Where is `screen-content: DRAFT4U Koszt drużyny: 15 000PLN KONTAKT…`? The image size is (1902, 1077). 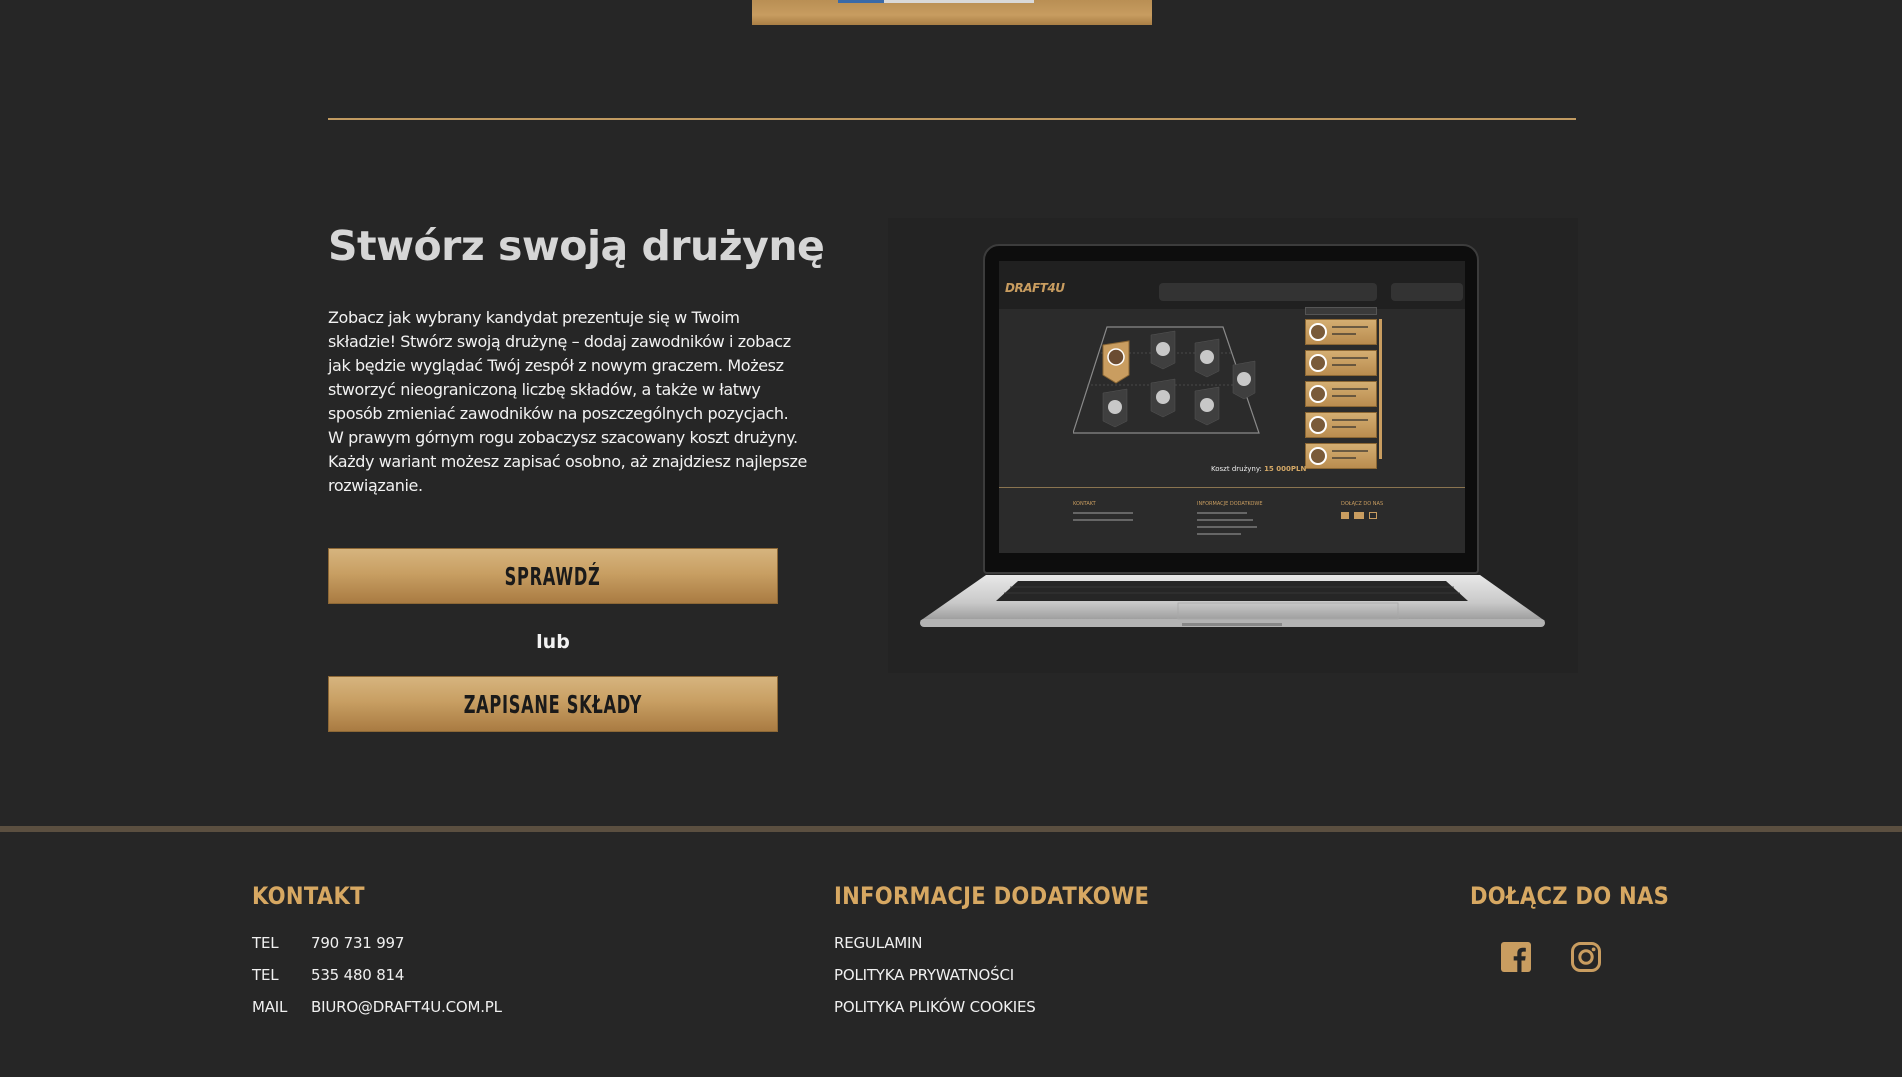
screen-content: DRAFT4U Koszt drużyny: 15 000PLN KONTAKT… is located at coordinates (1232, 407).